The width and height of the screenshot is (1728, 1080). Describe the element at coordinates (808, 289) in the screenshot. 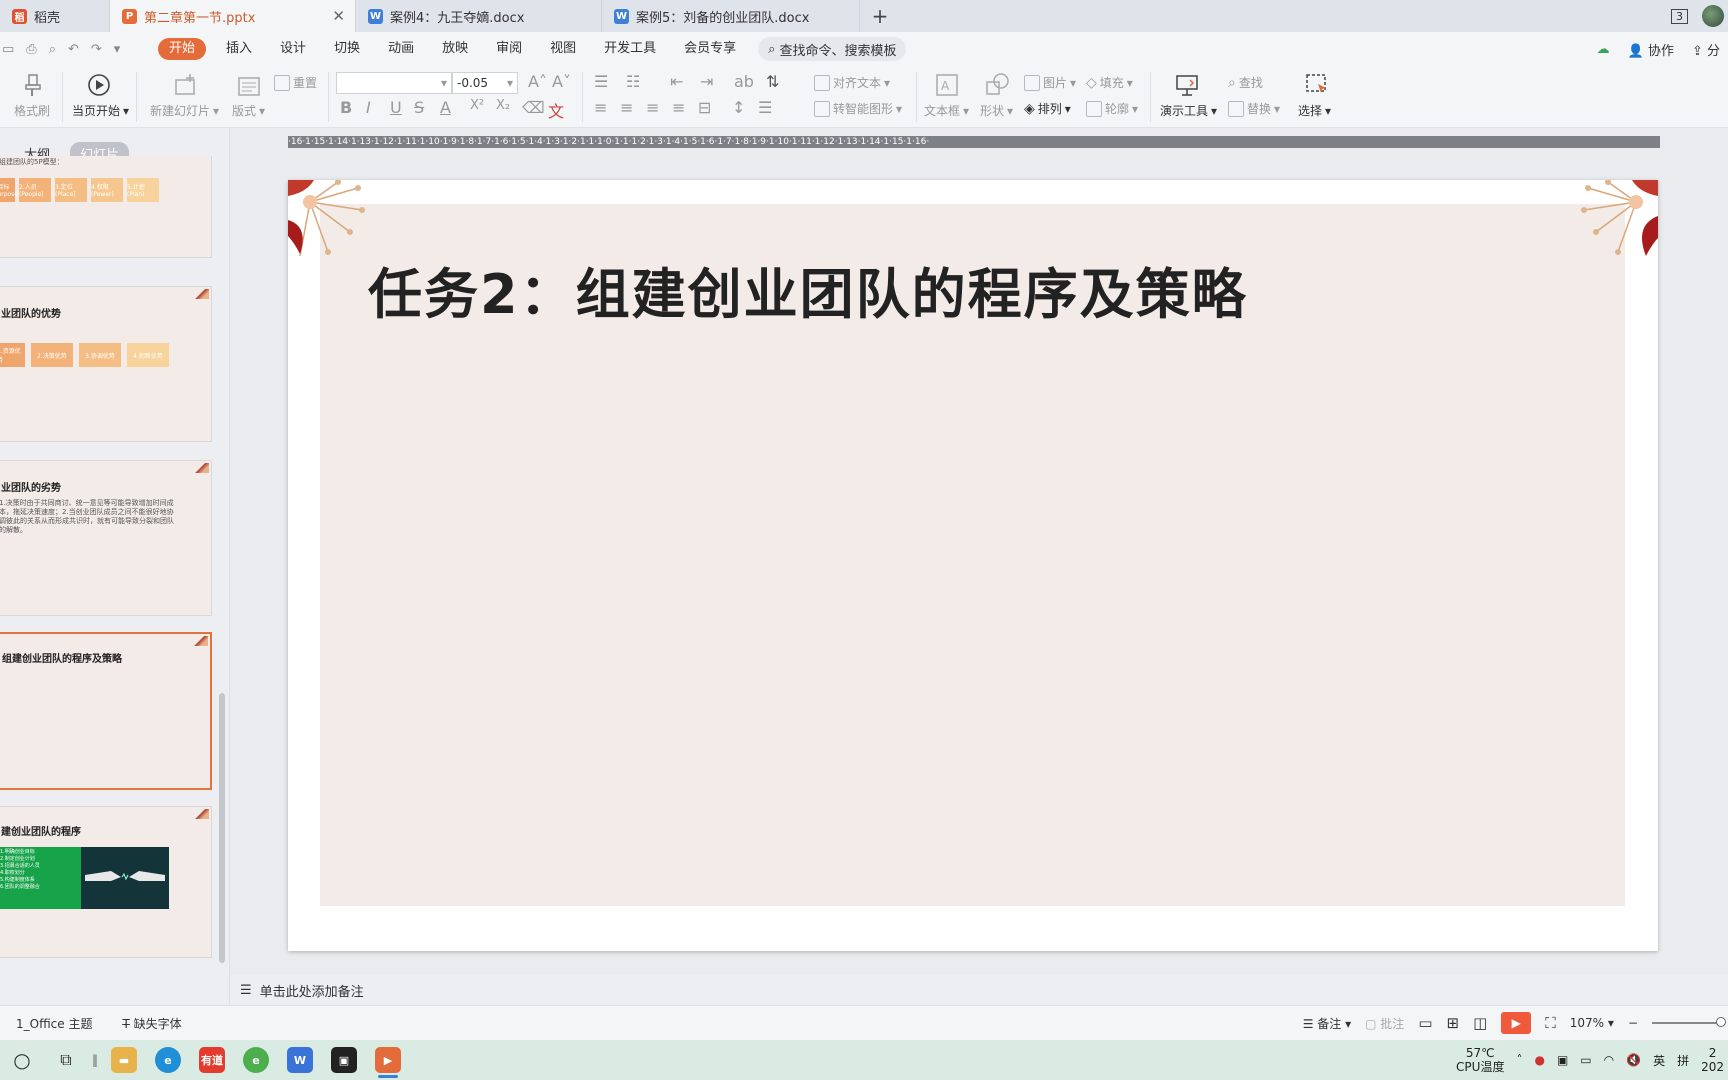

I see `slide-title: 任务2：组建创业团队的程序及策略` at that location.